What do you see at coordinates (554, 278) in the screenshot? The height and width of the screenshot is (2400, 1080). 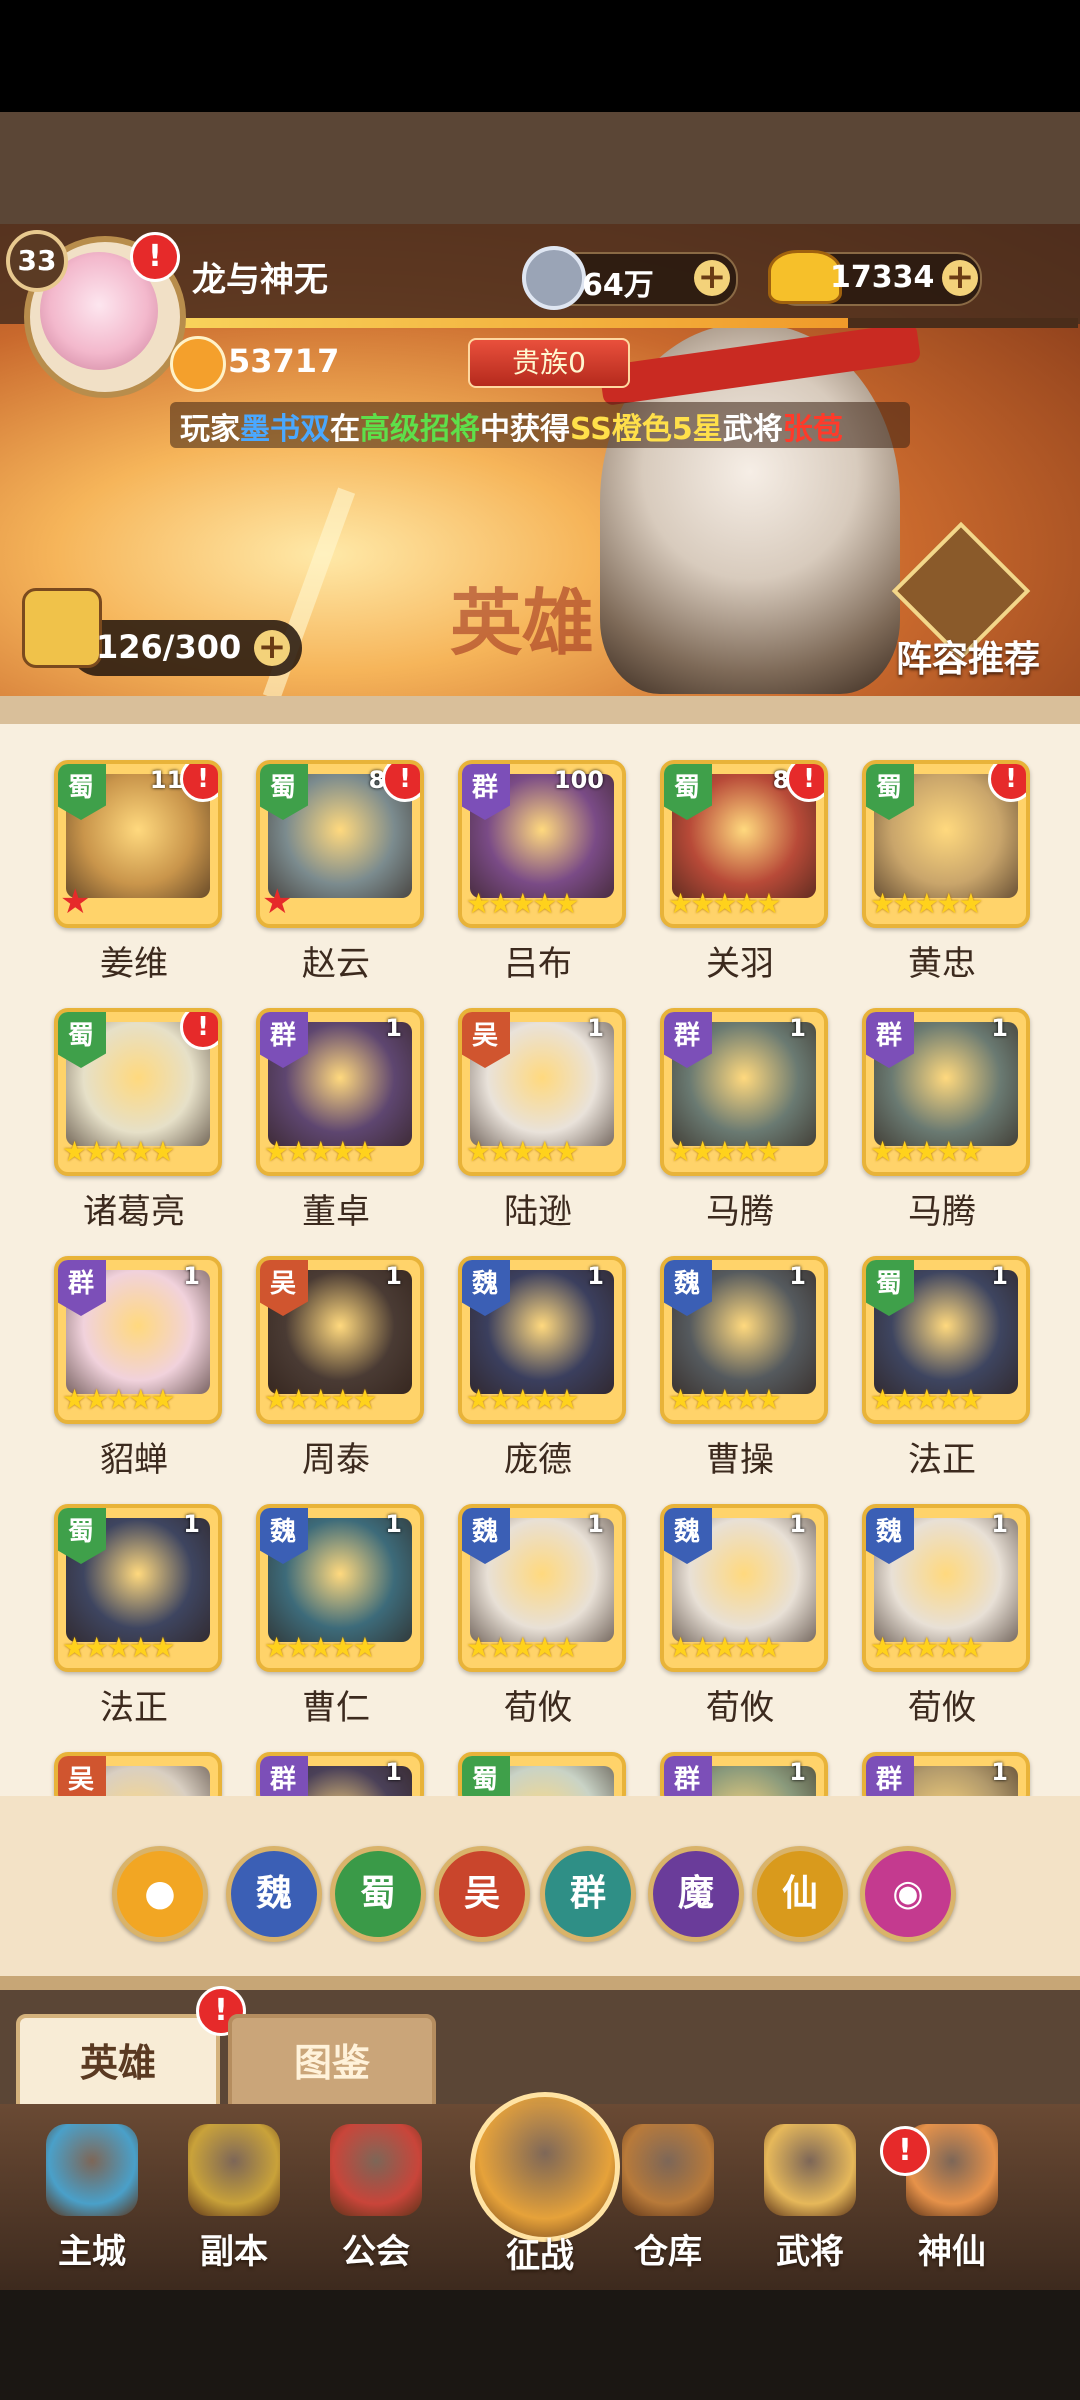 I see `coin-icon` at bounding box center [554, 278].